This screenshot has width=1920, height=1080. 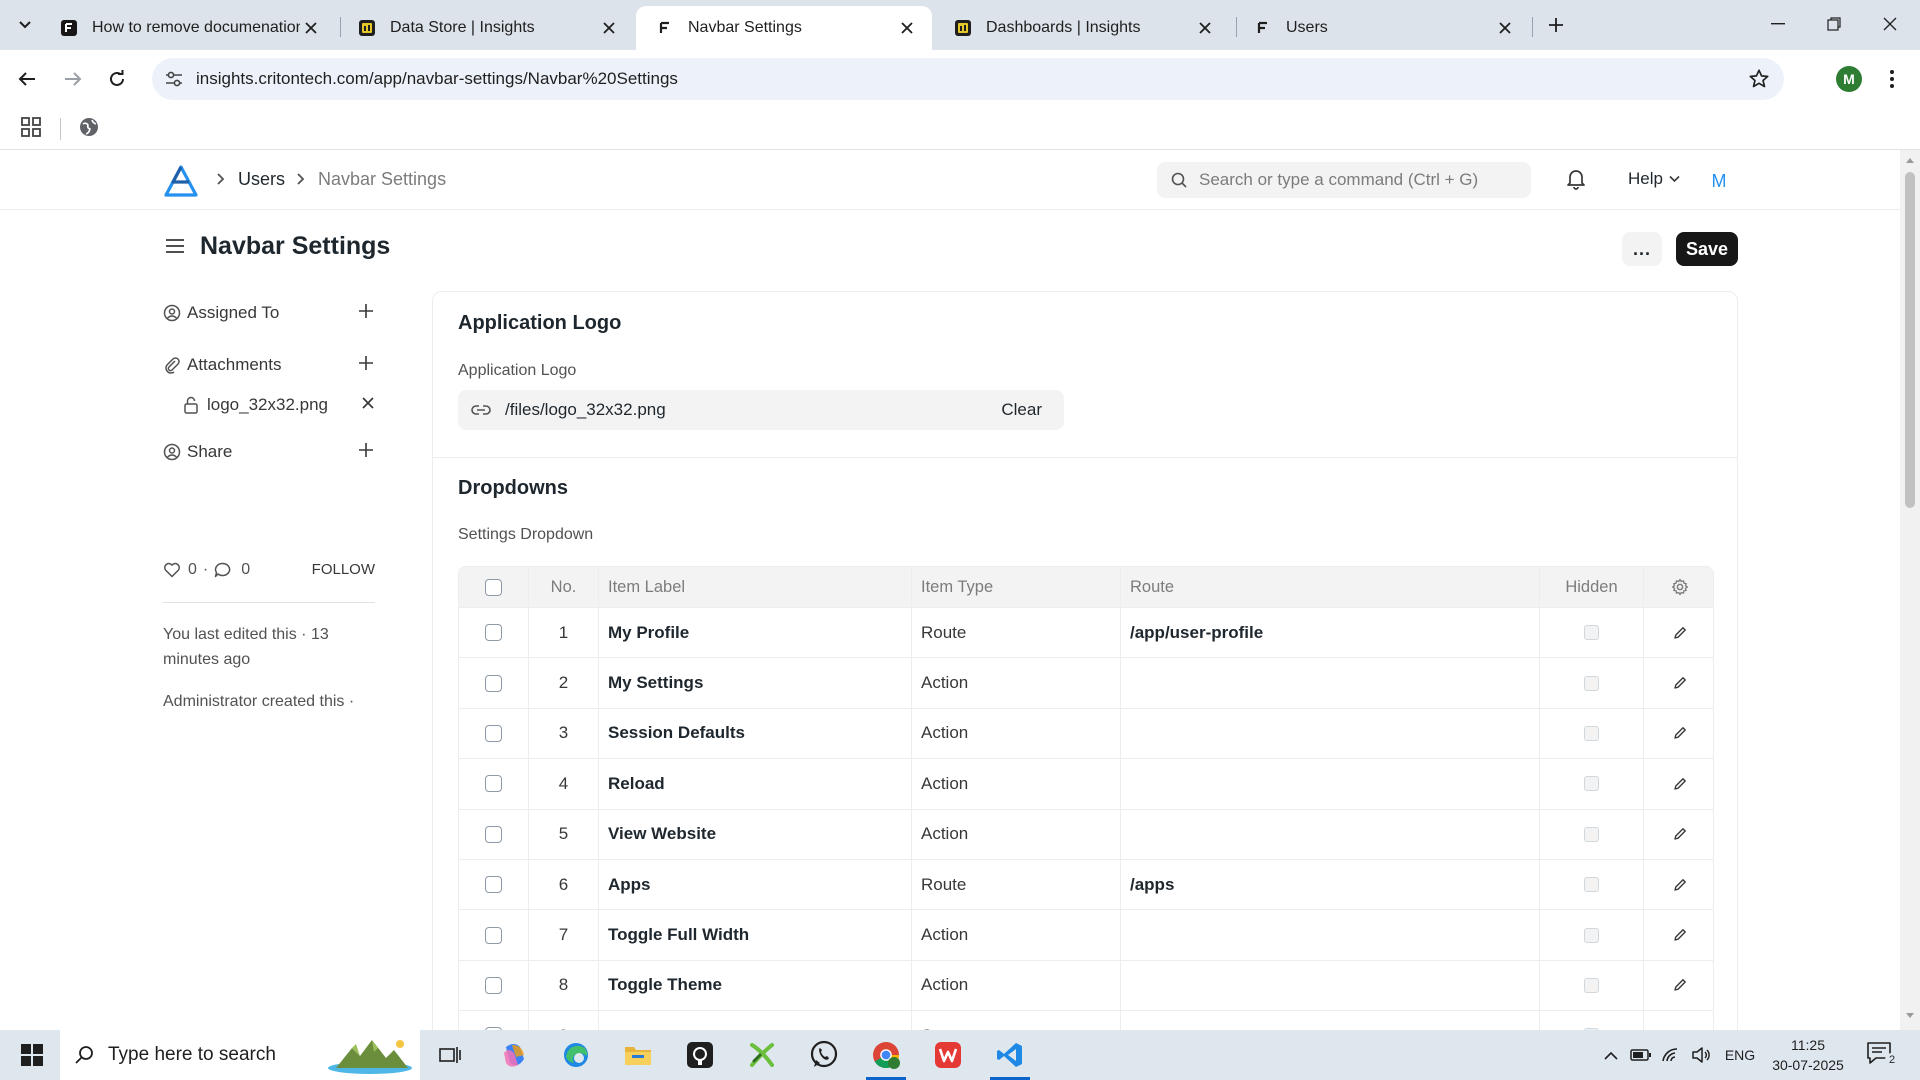 What do you see at coordinates (90, 128) in the screenshot?
I see `globe-icon` at bounding box center [90, 128].